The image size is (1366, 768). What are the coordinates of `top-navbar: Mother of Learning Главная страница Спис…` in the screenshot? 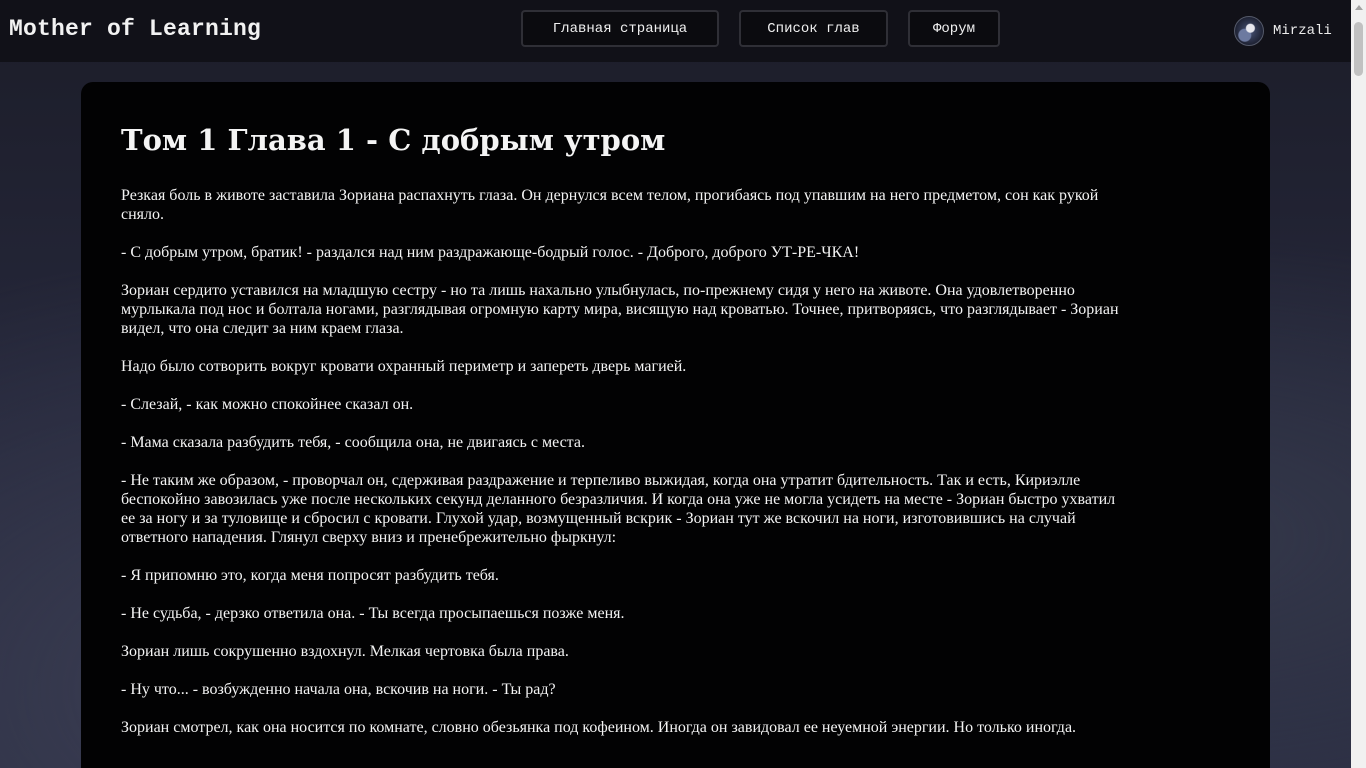 It's located at (675, 31).